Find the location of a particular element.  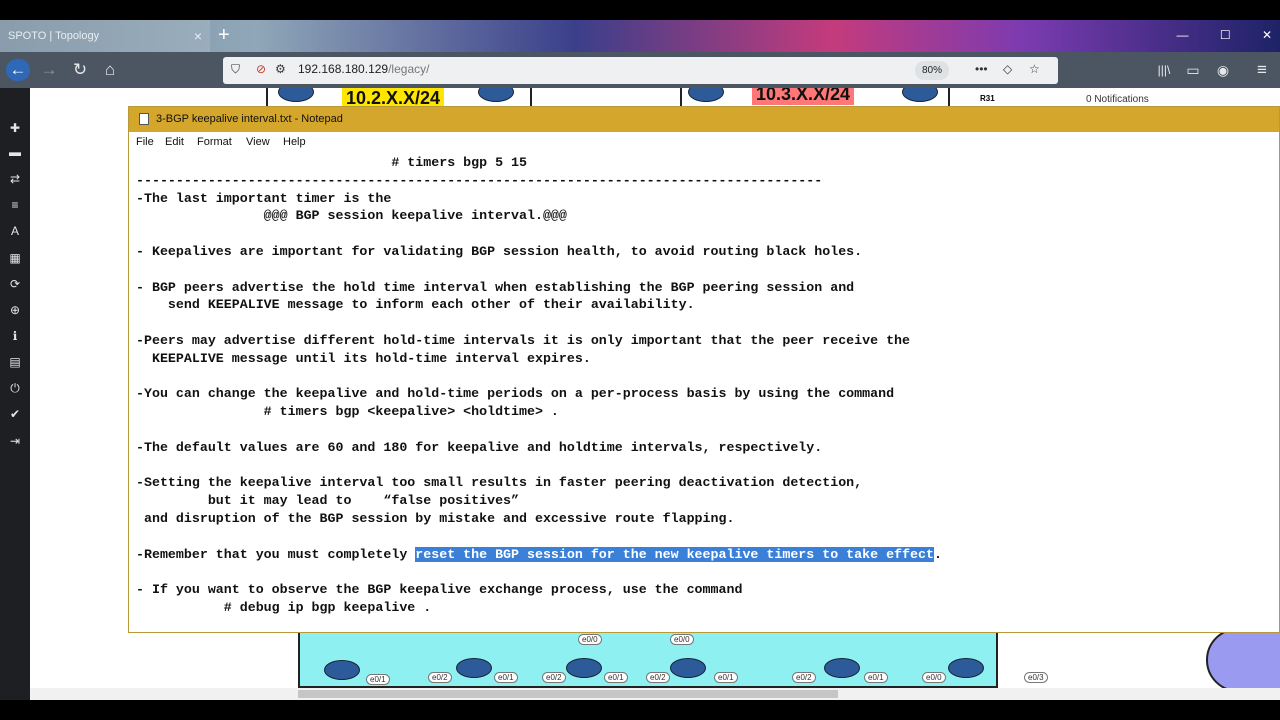

menu-icon: ≡ is located at coordinates (1262, 70).